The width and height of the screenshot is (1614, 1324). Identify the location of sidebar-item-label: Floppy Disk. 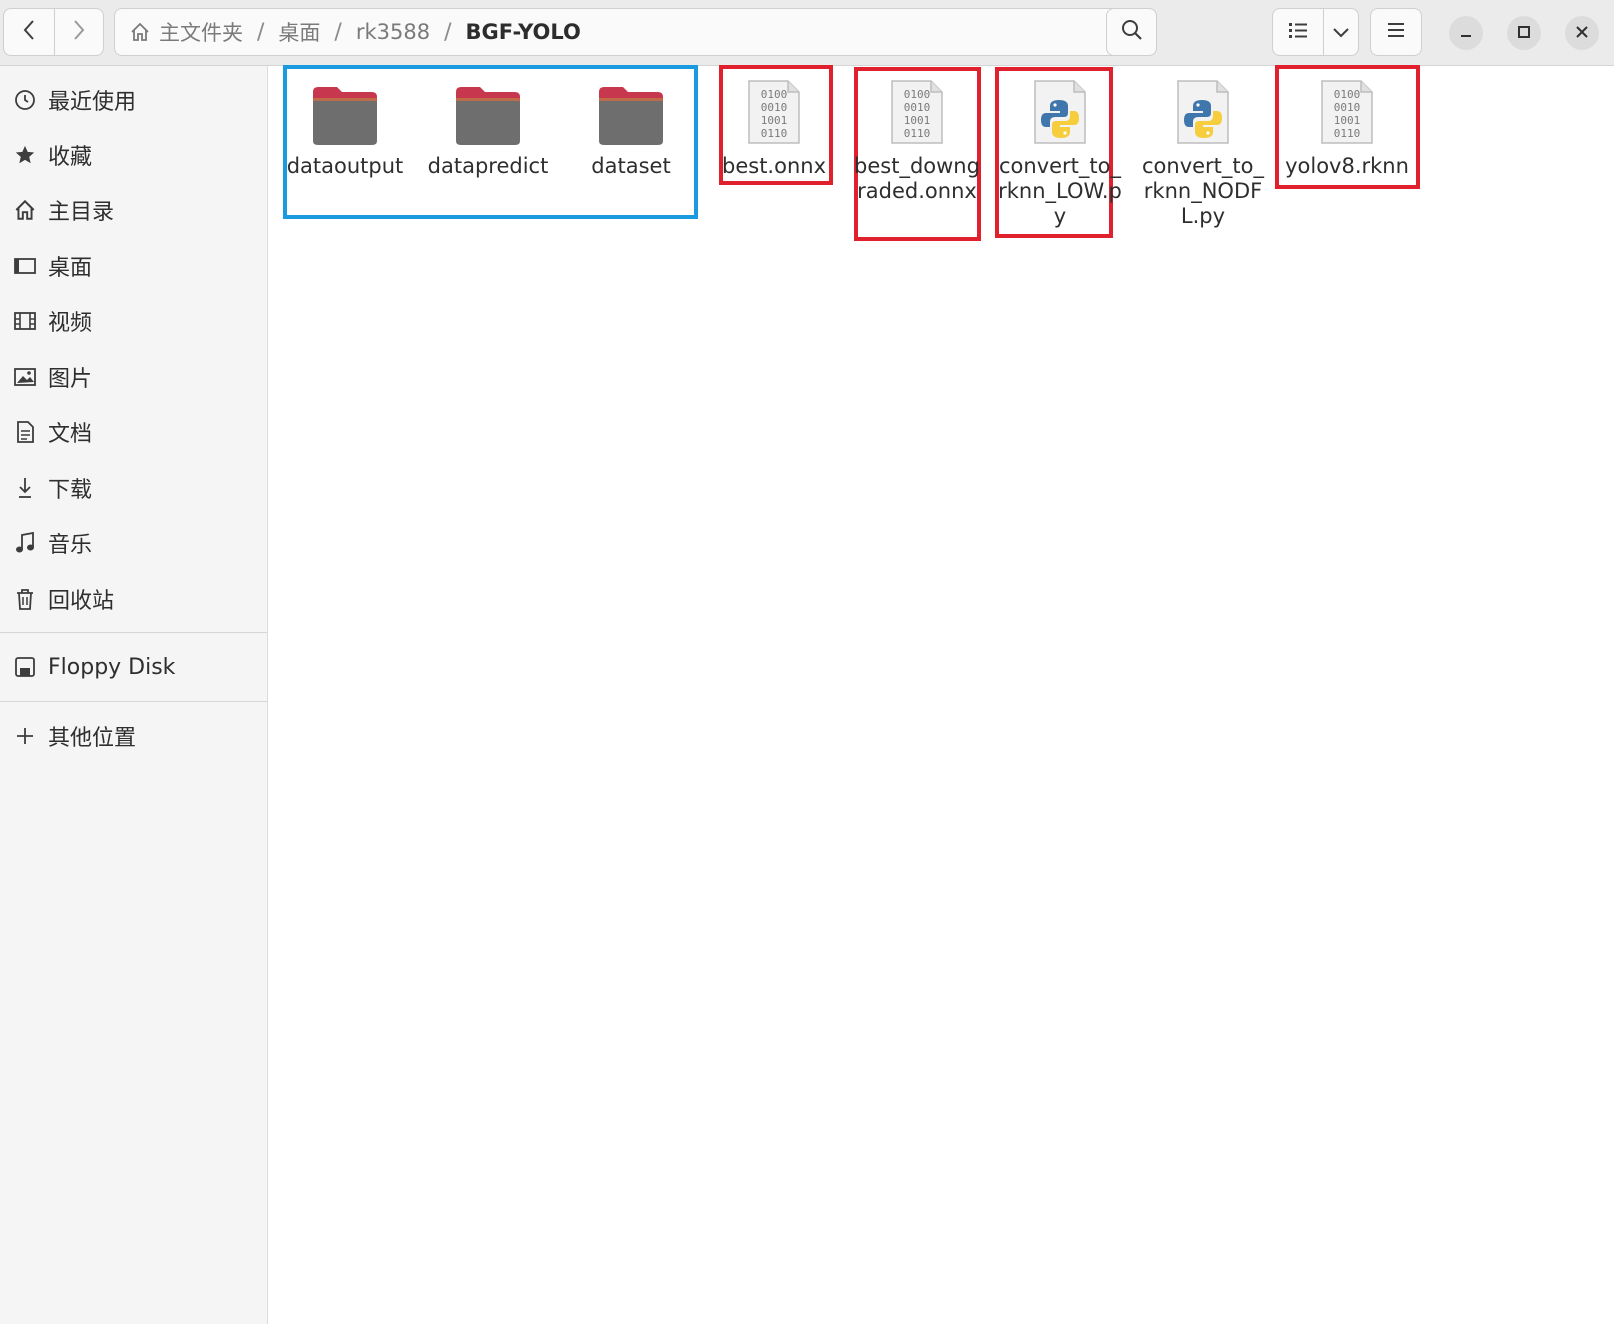
(112, 667).